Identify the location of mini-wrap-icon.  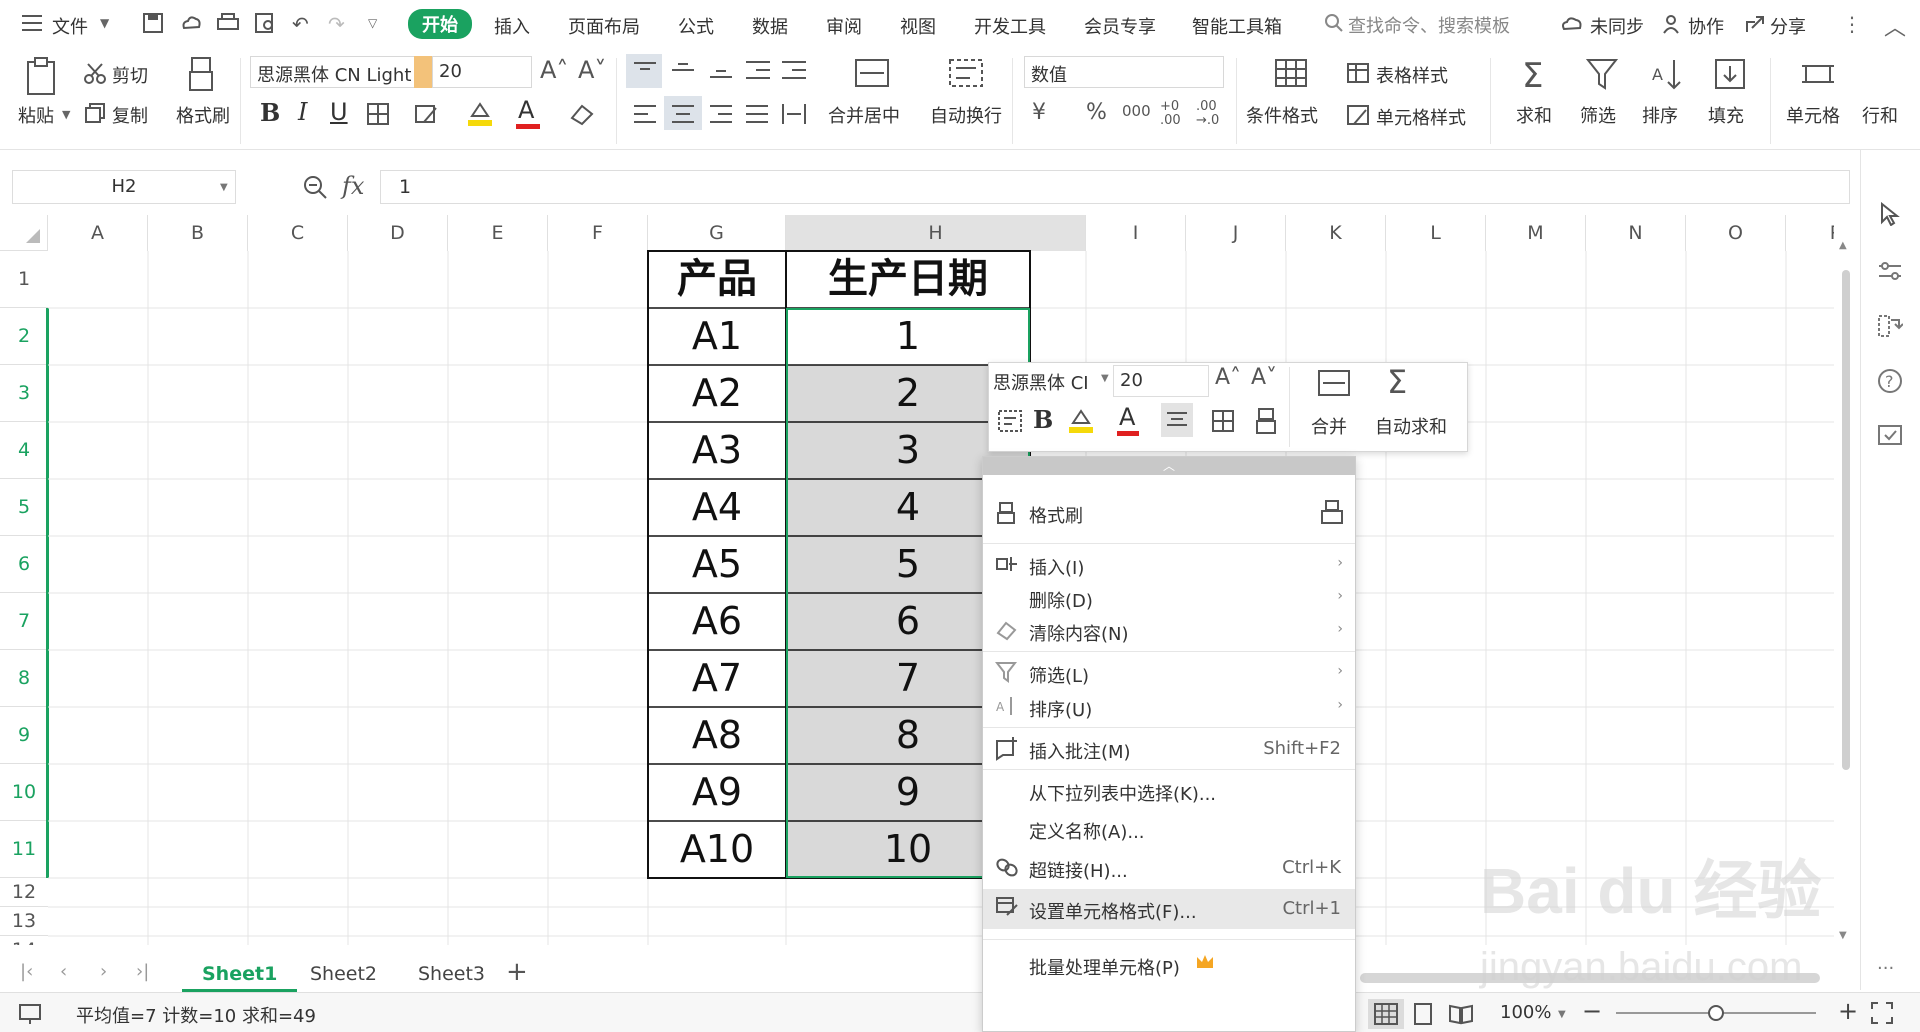
(1010, 421).